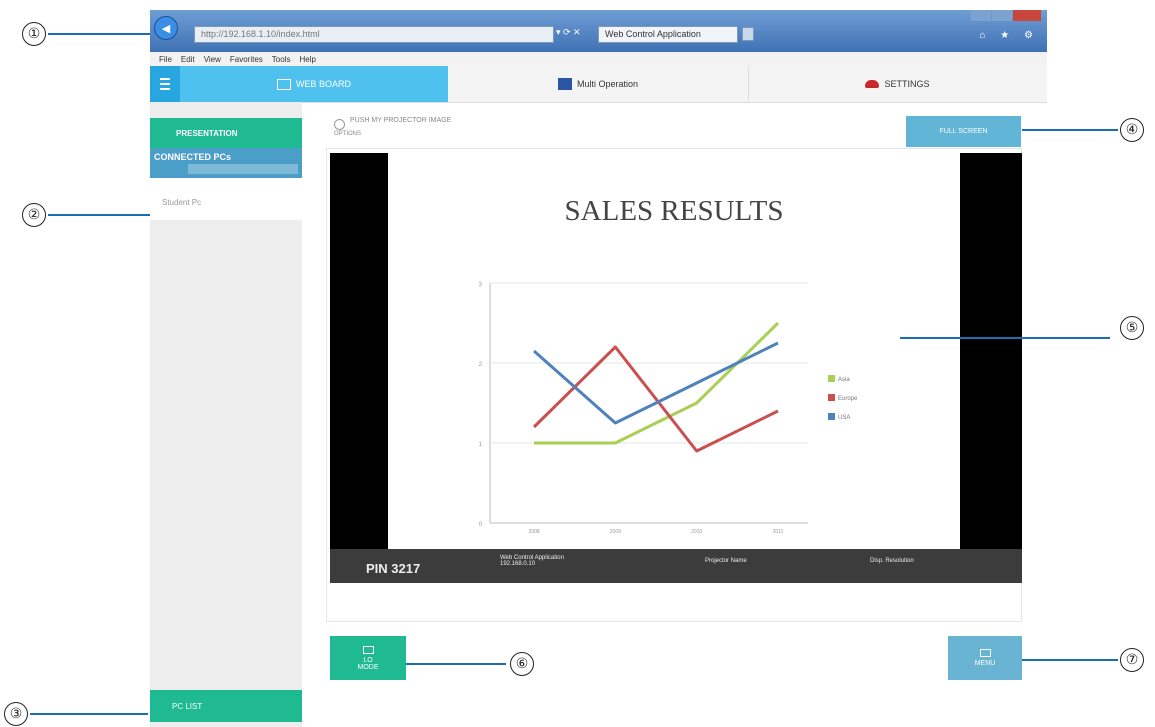  I want to click on callout-5: ⑤, so click(1132, 328).